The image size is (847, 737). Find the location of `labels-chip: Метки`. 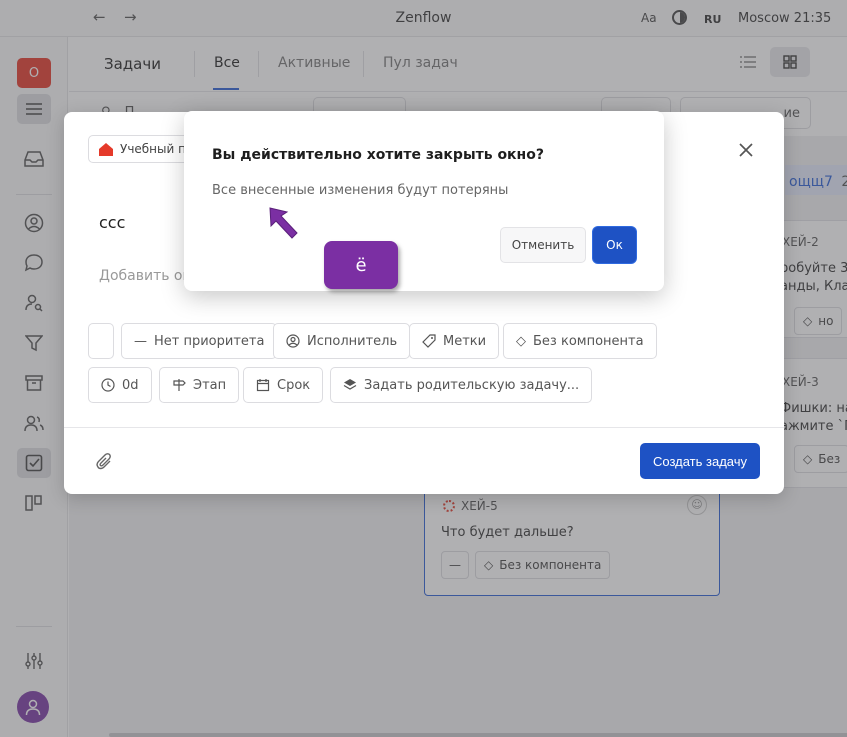

labels-chip: Метки is located at coordinates (454, 341).